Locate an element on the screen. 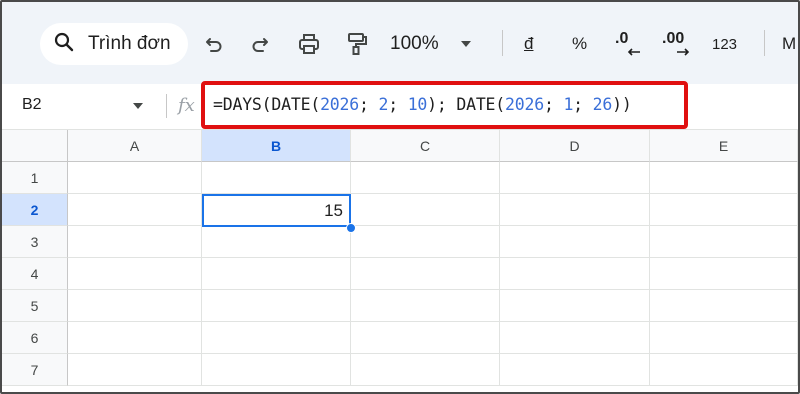 The height and width of the screenshot is (394, 800). column-header-b: B is located at coordinates (276, 146).